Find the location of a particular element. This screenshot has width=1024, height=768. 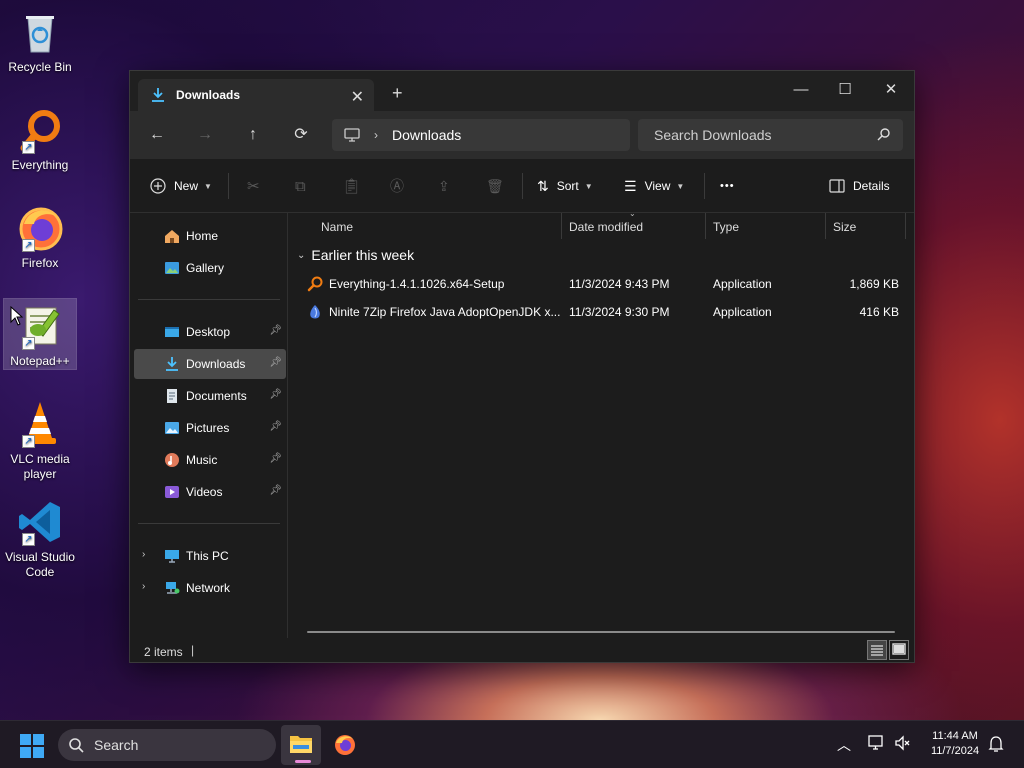

desktop-icon-firefox: ↗ Firefox is located at coordinates (40, 237).